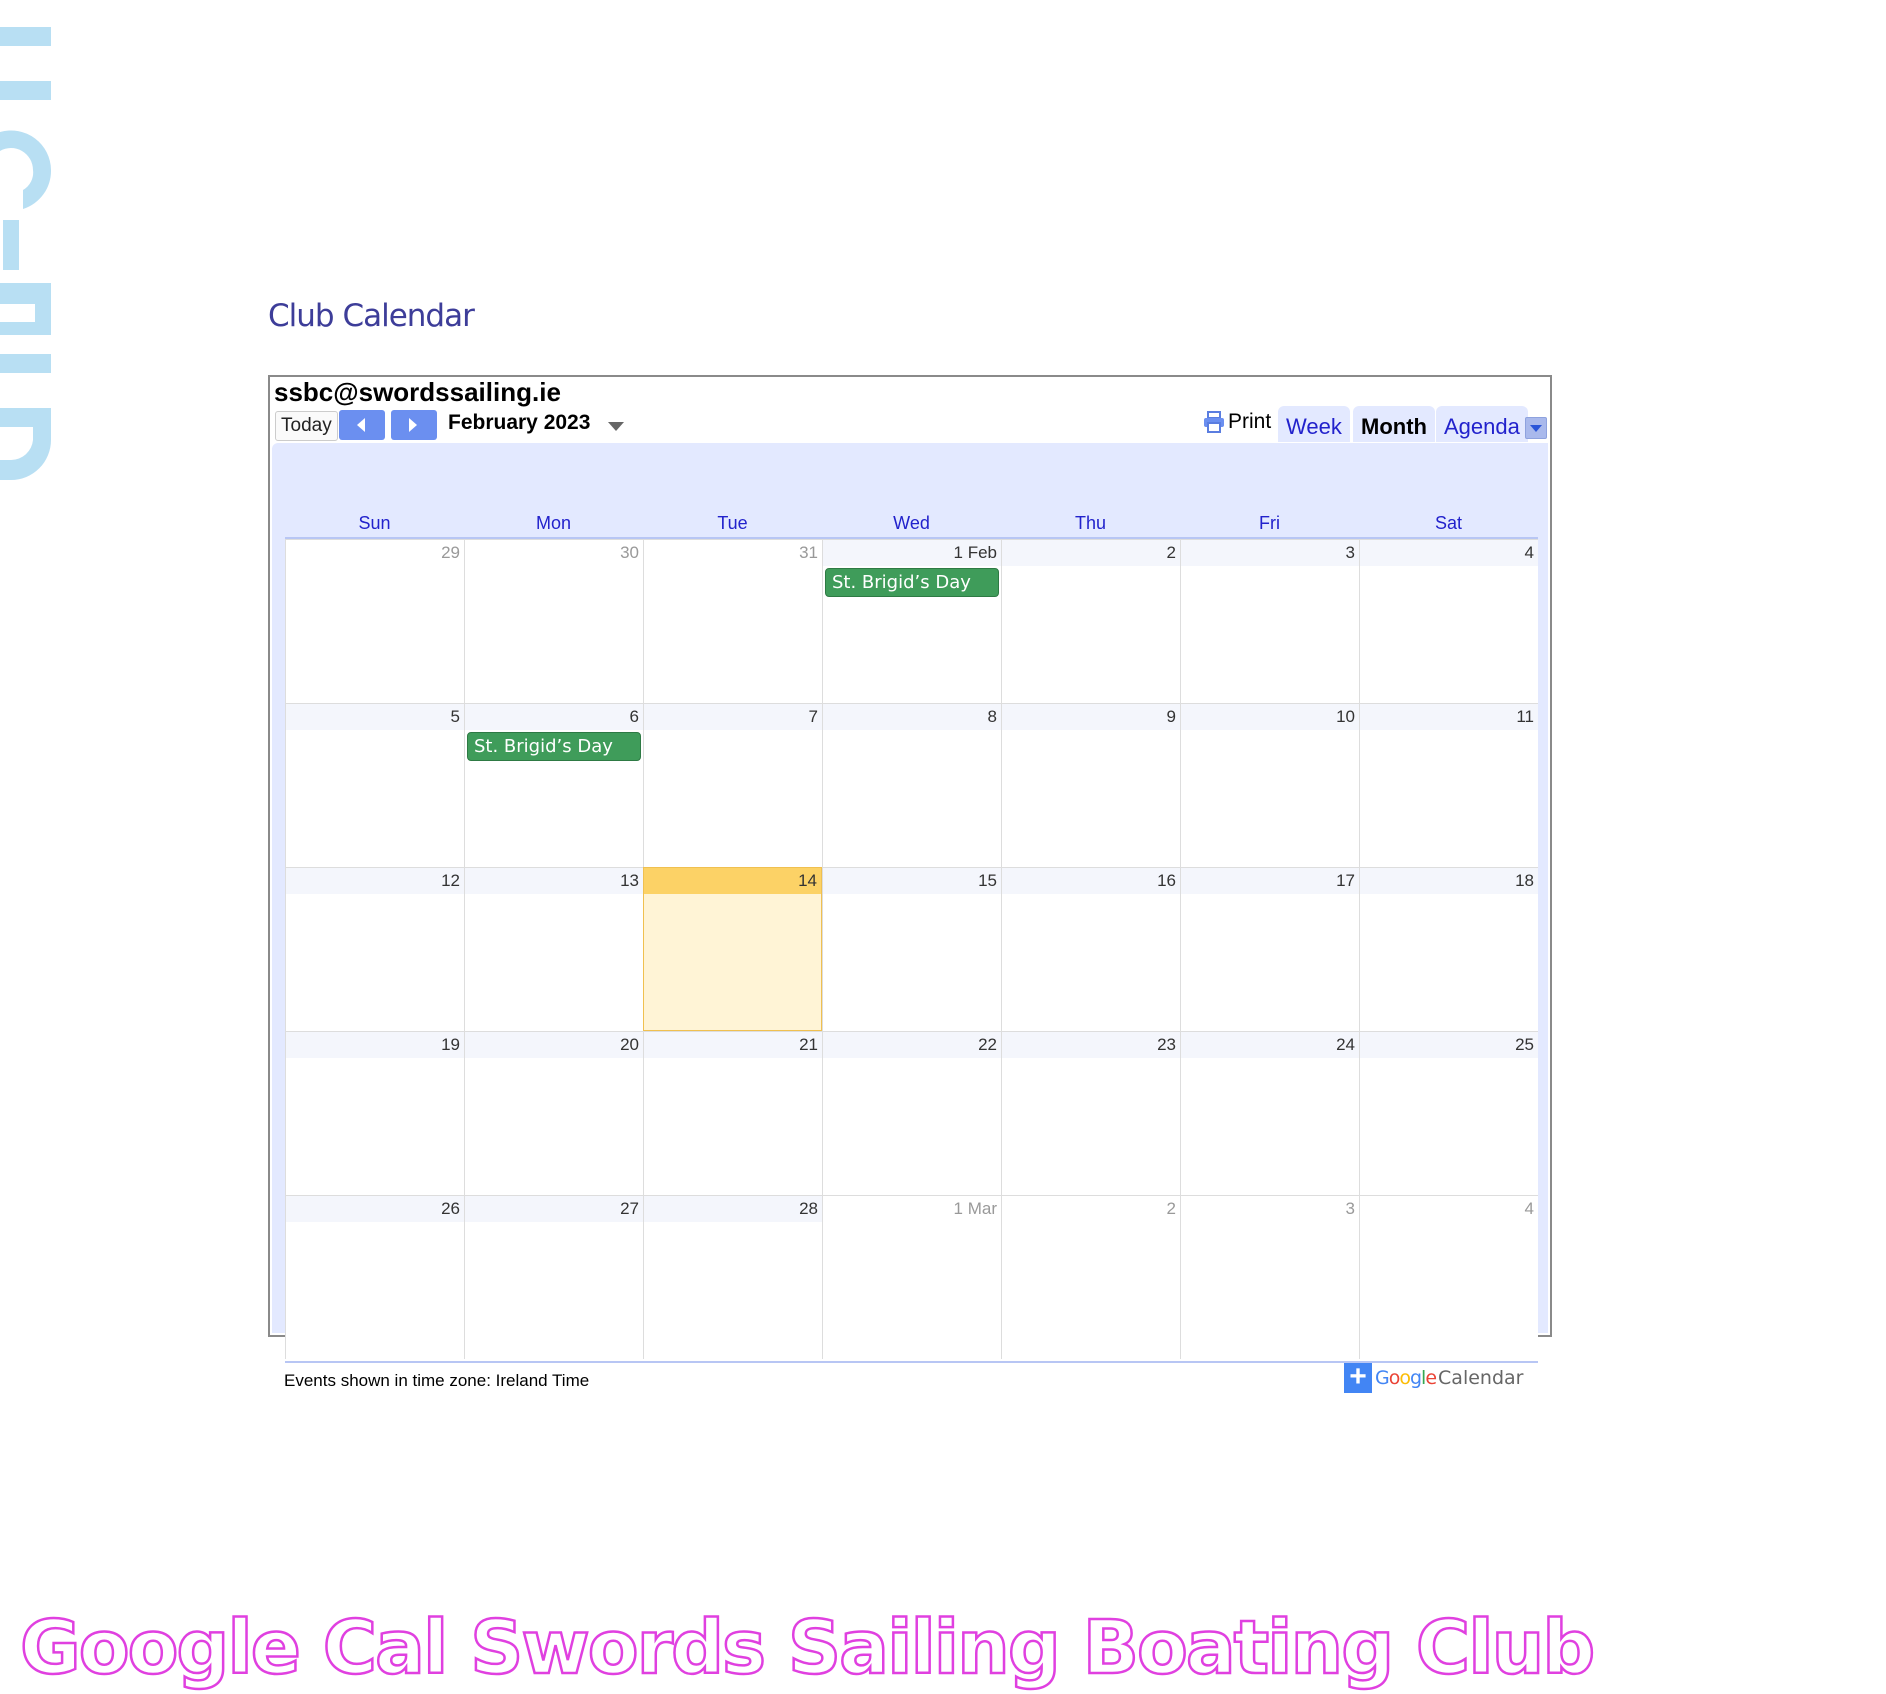  I want to click on day-number: 27, so click(629, 1209).